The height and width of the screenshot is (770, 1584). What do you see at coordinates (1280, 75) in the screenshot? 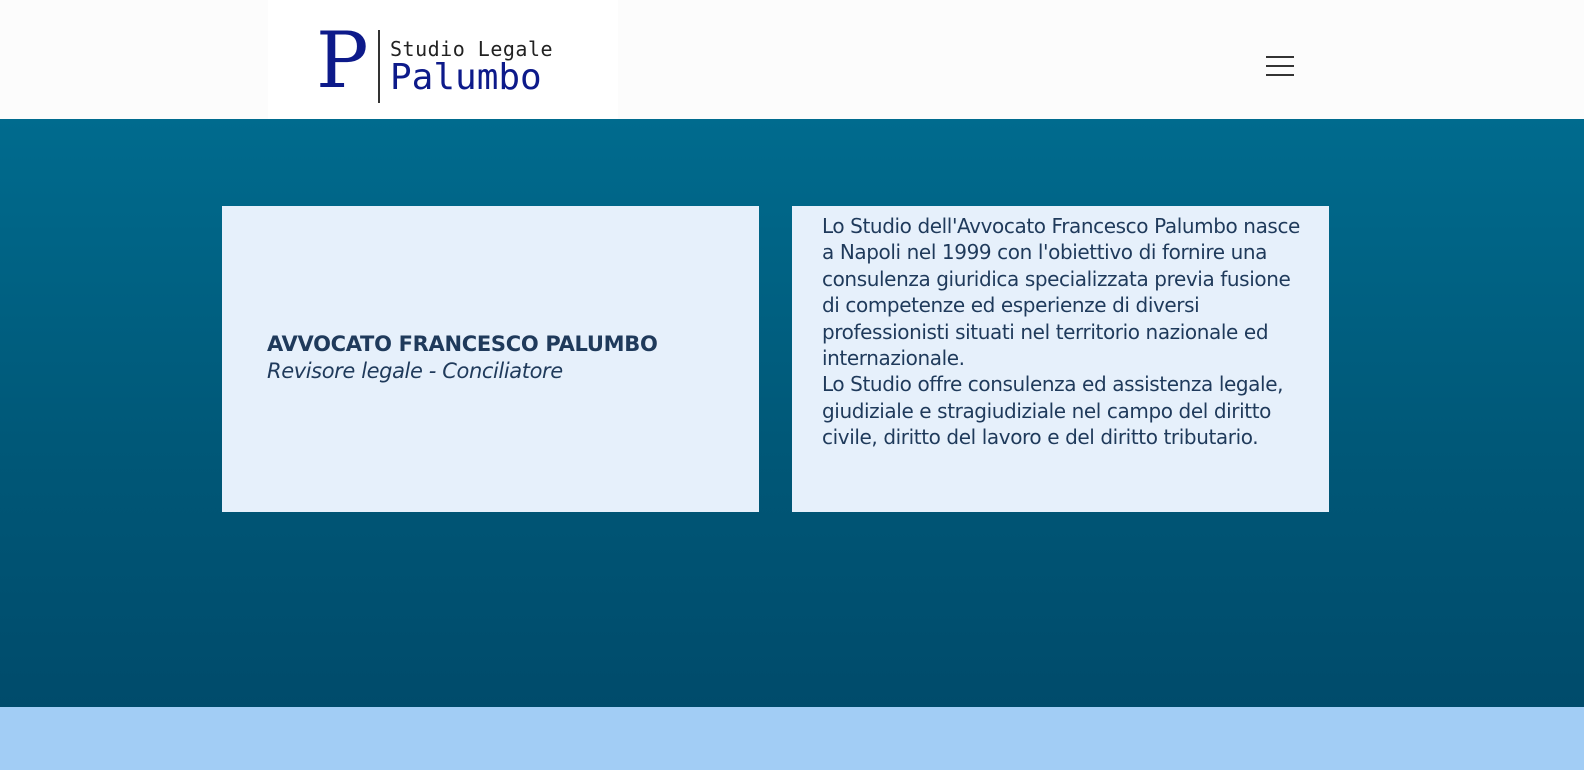
I see `menu-bar-bottom` at bounding box center [1280, 75].